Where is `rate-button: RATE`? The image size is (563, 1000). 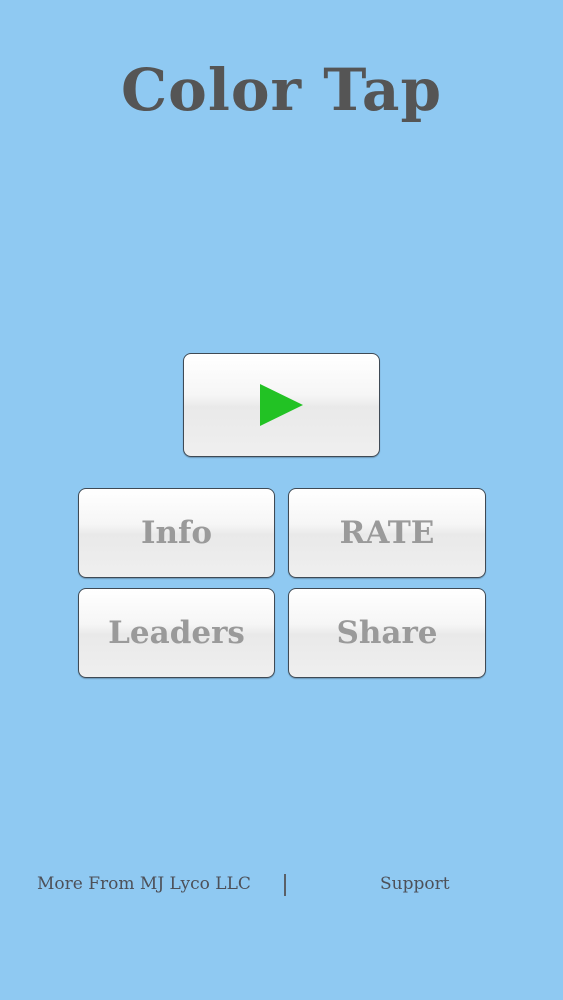
rate-button: RATE is located at coordinates (387, 533).